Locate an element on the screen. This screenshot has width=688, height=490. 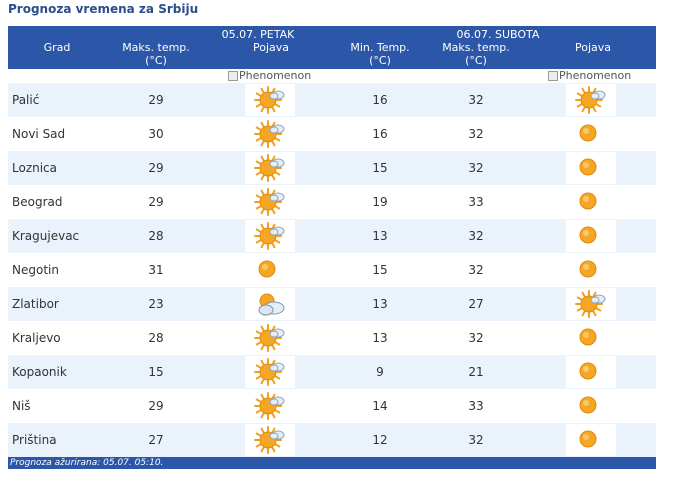
table-row: Kopaonik 15 9 21 is located at coordinates (332, 372).